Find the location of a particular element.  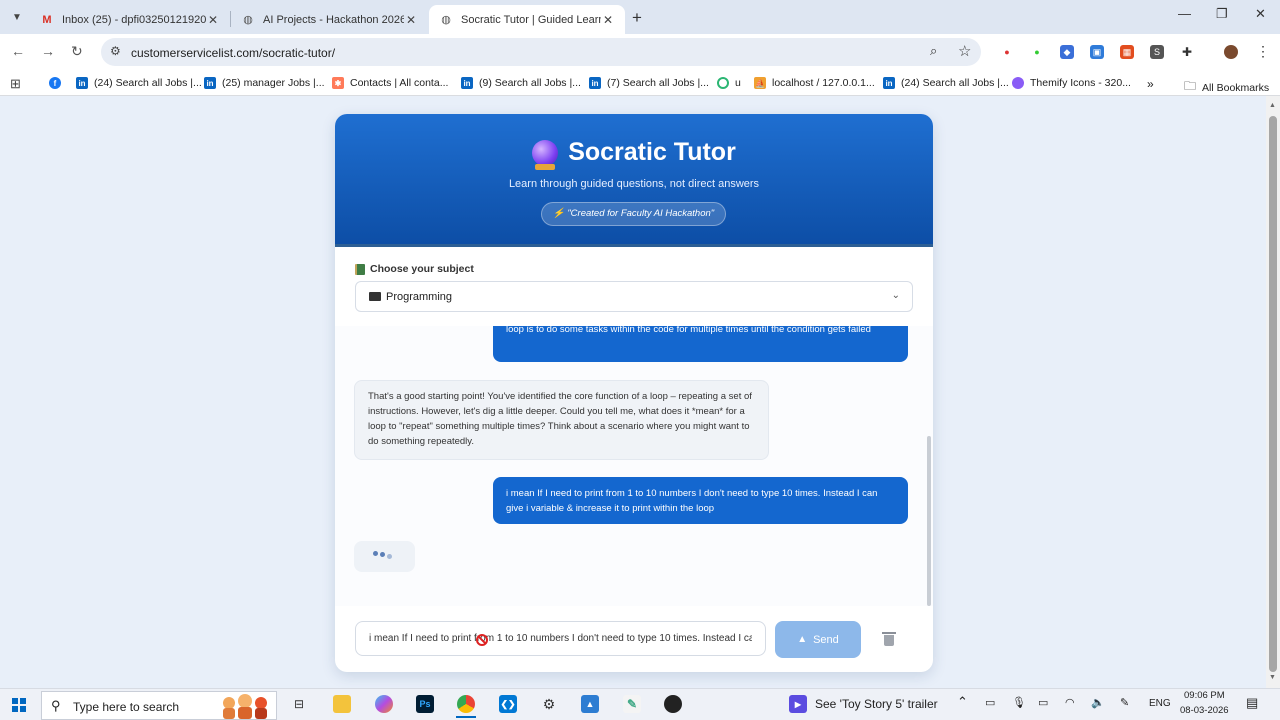

send-button: ▲ Send is located at coordinates (818, 639).